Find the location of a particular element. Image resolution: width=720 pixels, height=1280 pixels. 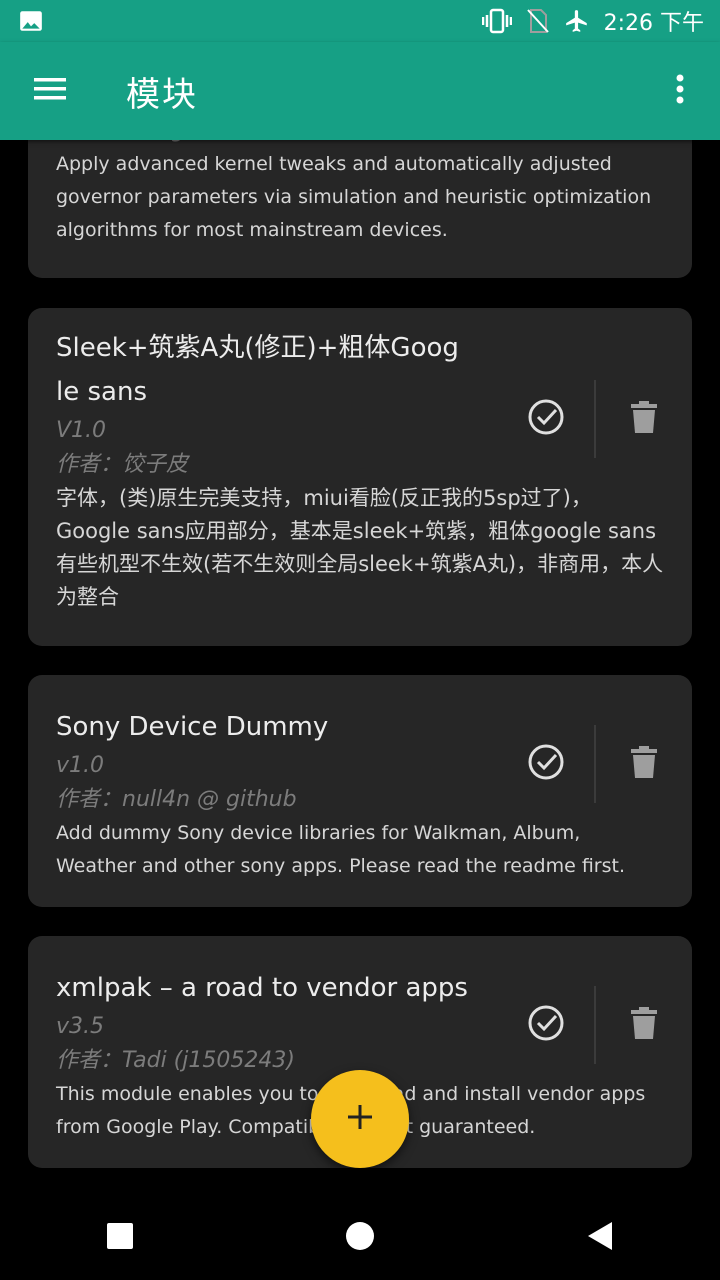

module-author: 作者：kdrag0n42 is located at coordinates (360, 144).